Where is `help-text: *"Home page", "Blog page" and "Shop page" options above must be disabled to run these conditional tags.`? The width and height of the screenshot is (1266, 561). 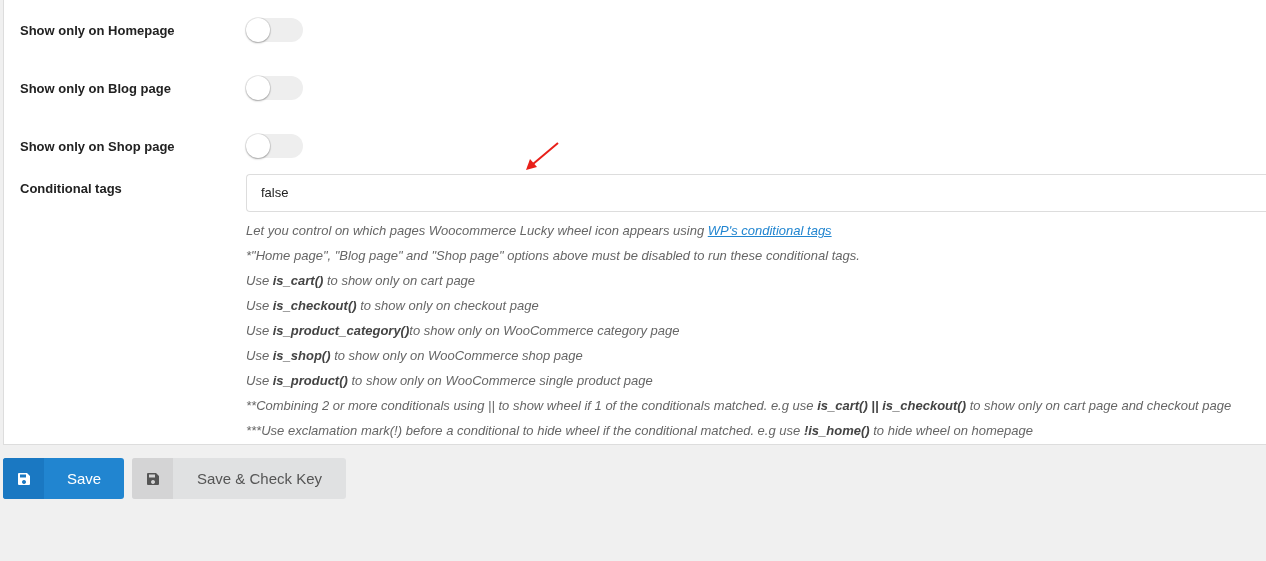 help-text: *"Home page", "Blog page" and "Shop page" options above must be disabled to run these conditional tags. is located at coordinates (553, 256).